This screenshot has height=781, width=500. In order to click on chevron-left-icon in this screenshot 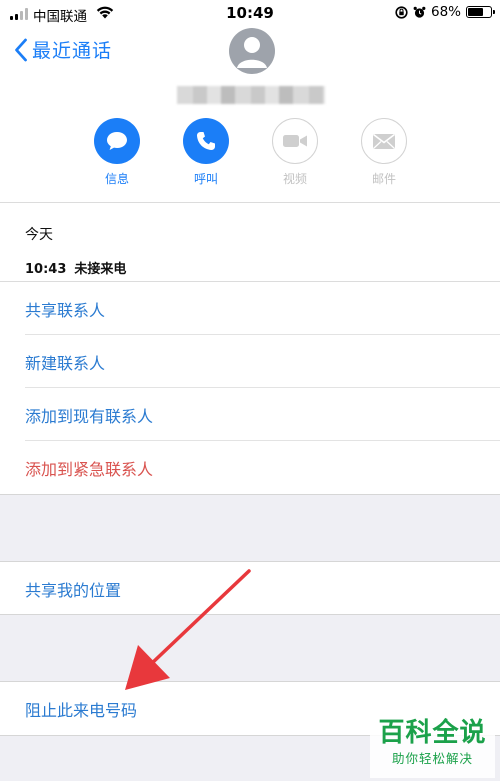, I will do `click(21, 49)`.